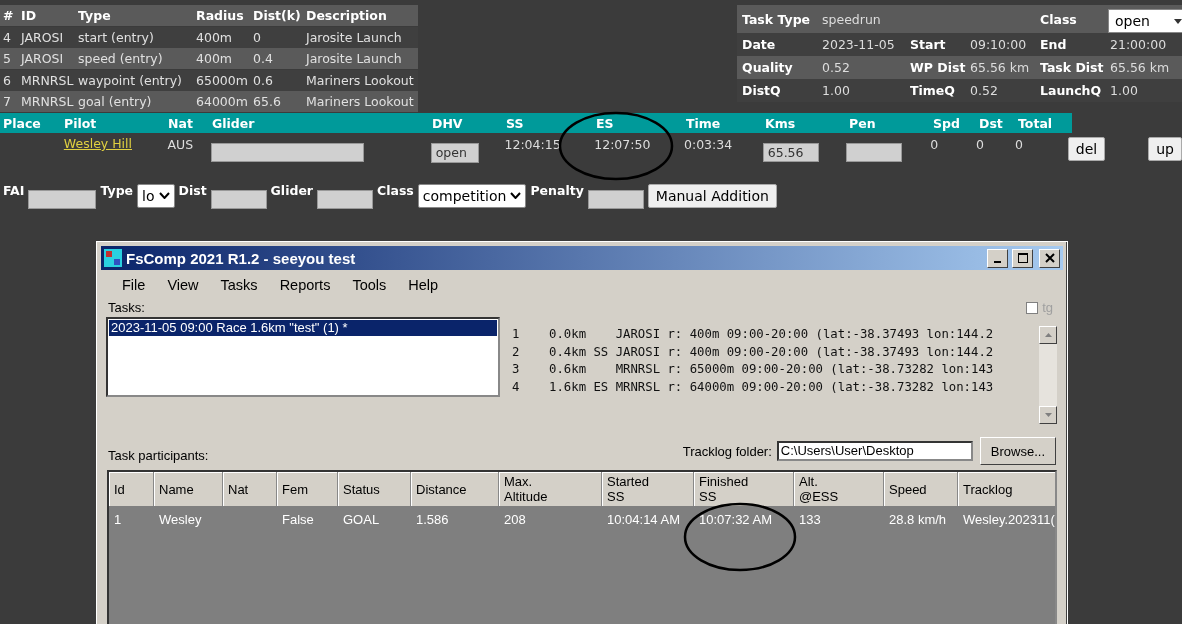  What do you see at coordinates (276, 102) in the screenshot?
I see `table-cell: 65.6` at bounding box center [276, 102].